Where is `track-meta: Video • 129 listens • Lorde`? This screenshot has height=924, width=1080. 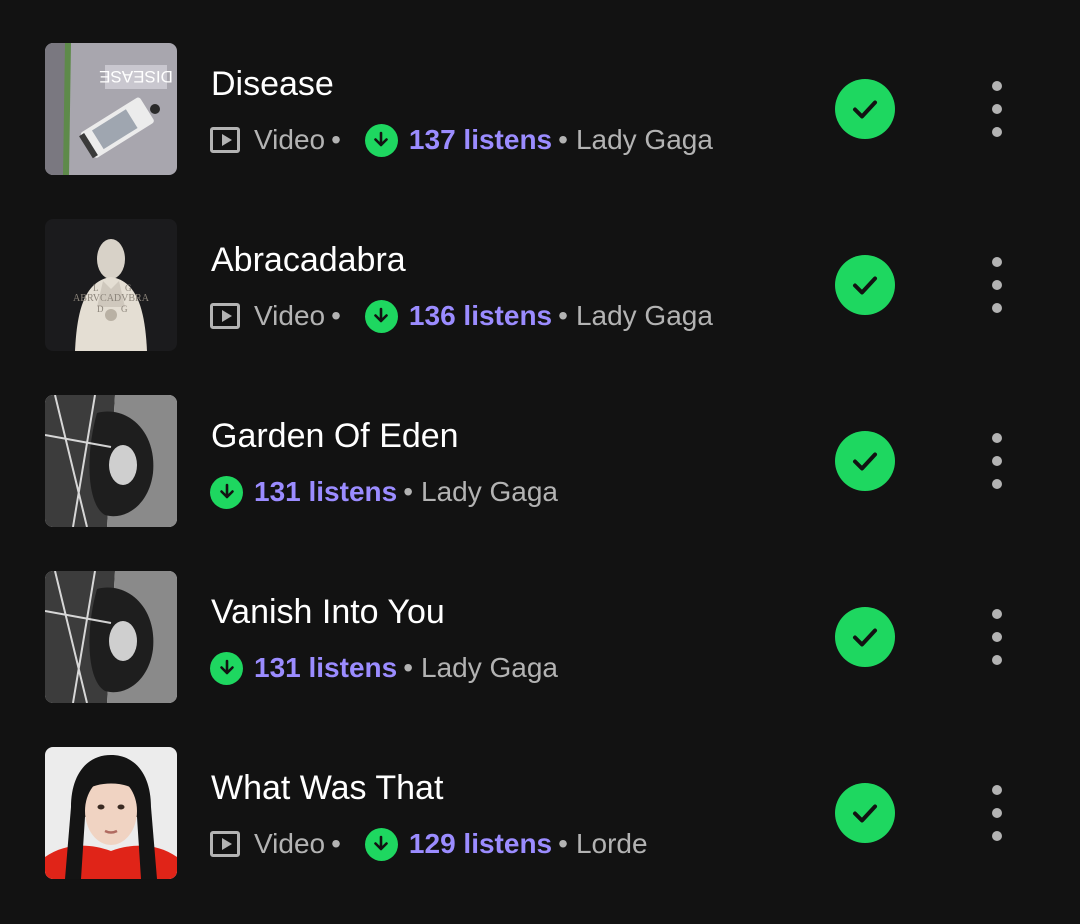 track-meta: Video • 129 listens • Lorde is located at coordinates (429, 844).